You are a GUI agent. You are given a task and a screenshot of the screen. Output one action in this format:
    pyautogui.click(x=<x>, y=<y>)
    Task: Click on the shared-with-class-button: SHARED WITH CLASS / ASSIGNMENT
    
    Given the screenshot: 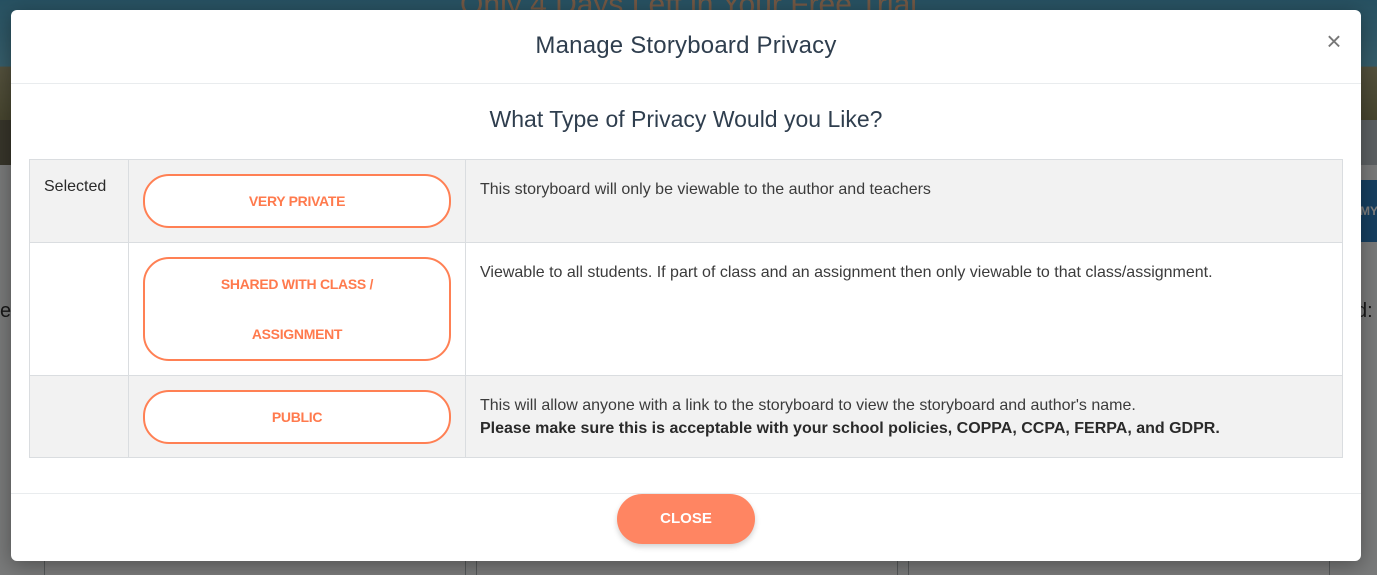 What is the action you would take?
    pyautogui.click(x=297, y=309)
    